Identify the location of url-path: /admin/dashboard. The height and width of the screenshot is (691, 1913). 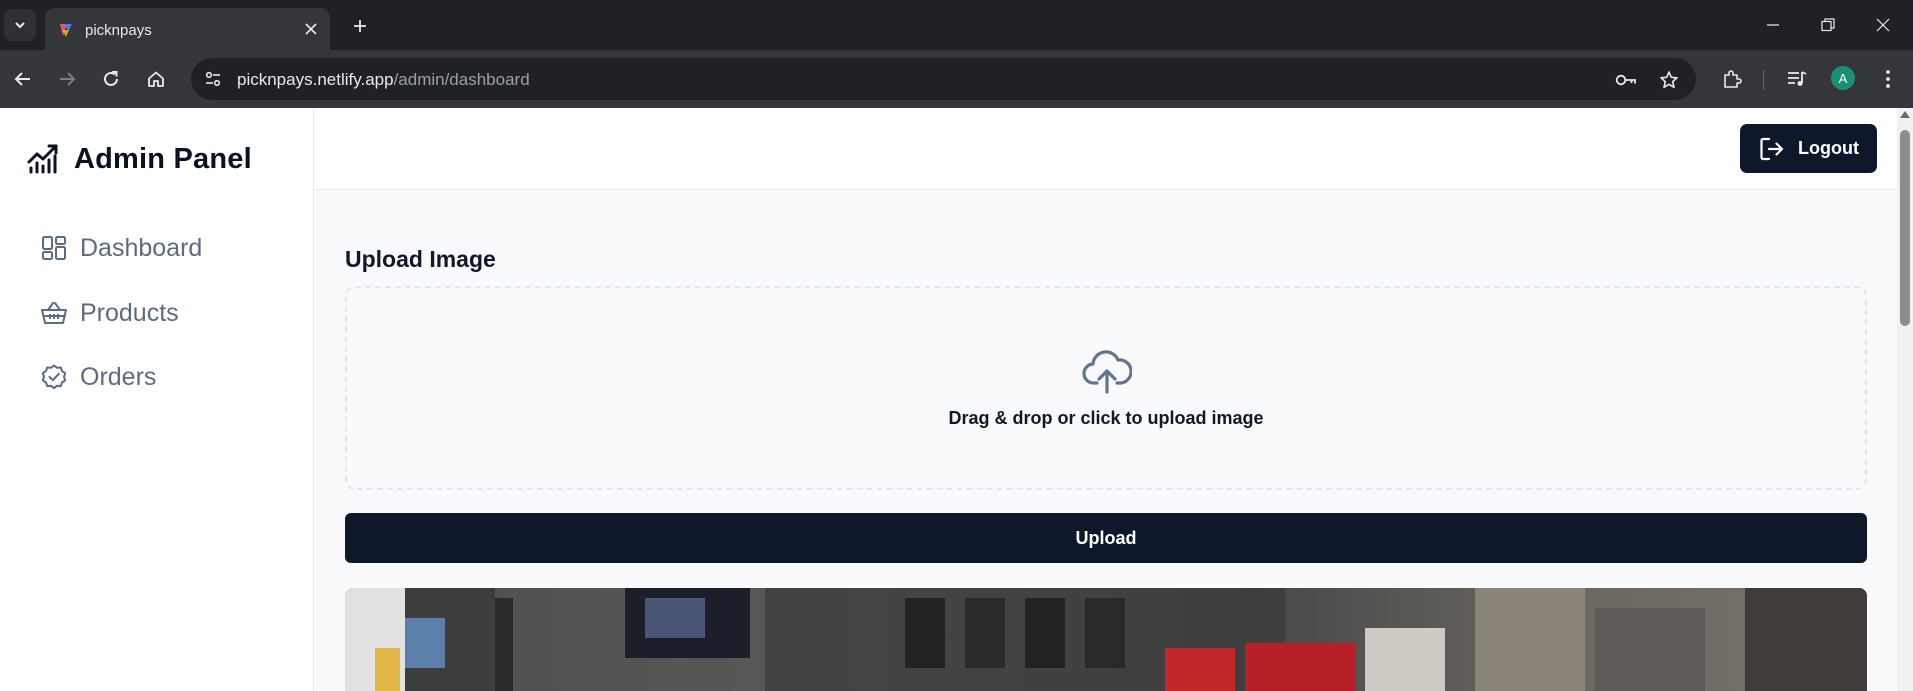
(461, 79).